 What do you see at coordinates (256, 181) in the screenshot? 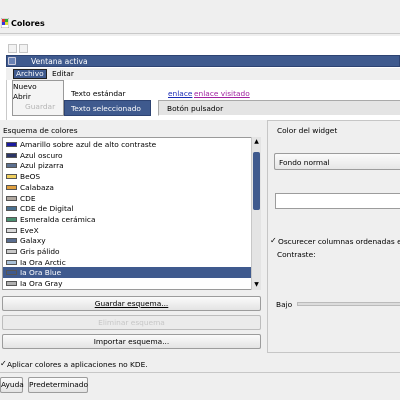
I see `scroll-thumb` at bounding box center [256, 181].